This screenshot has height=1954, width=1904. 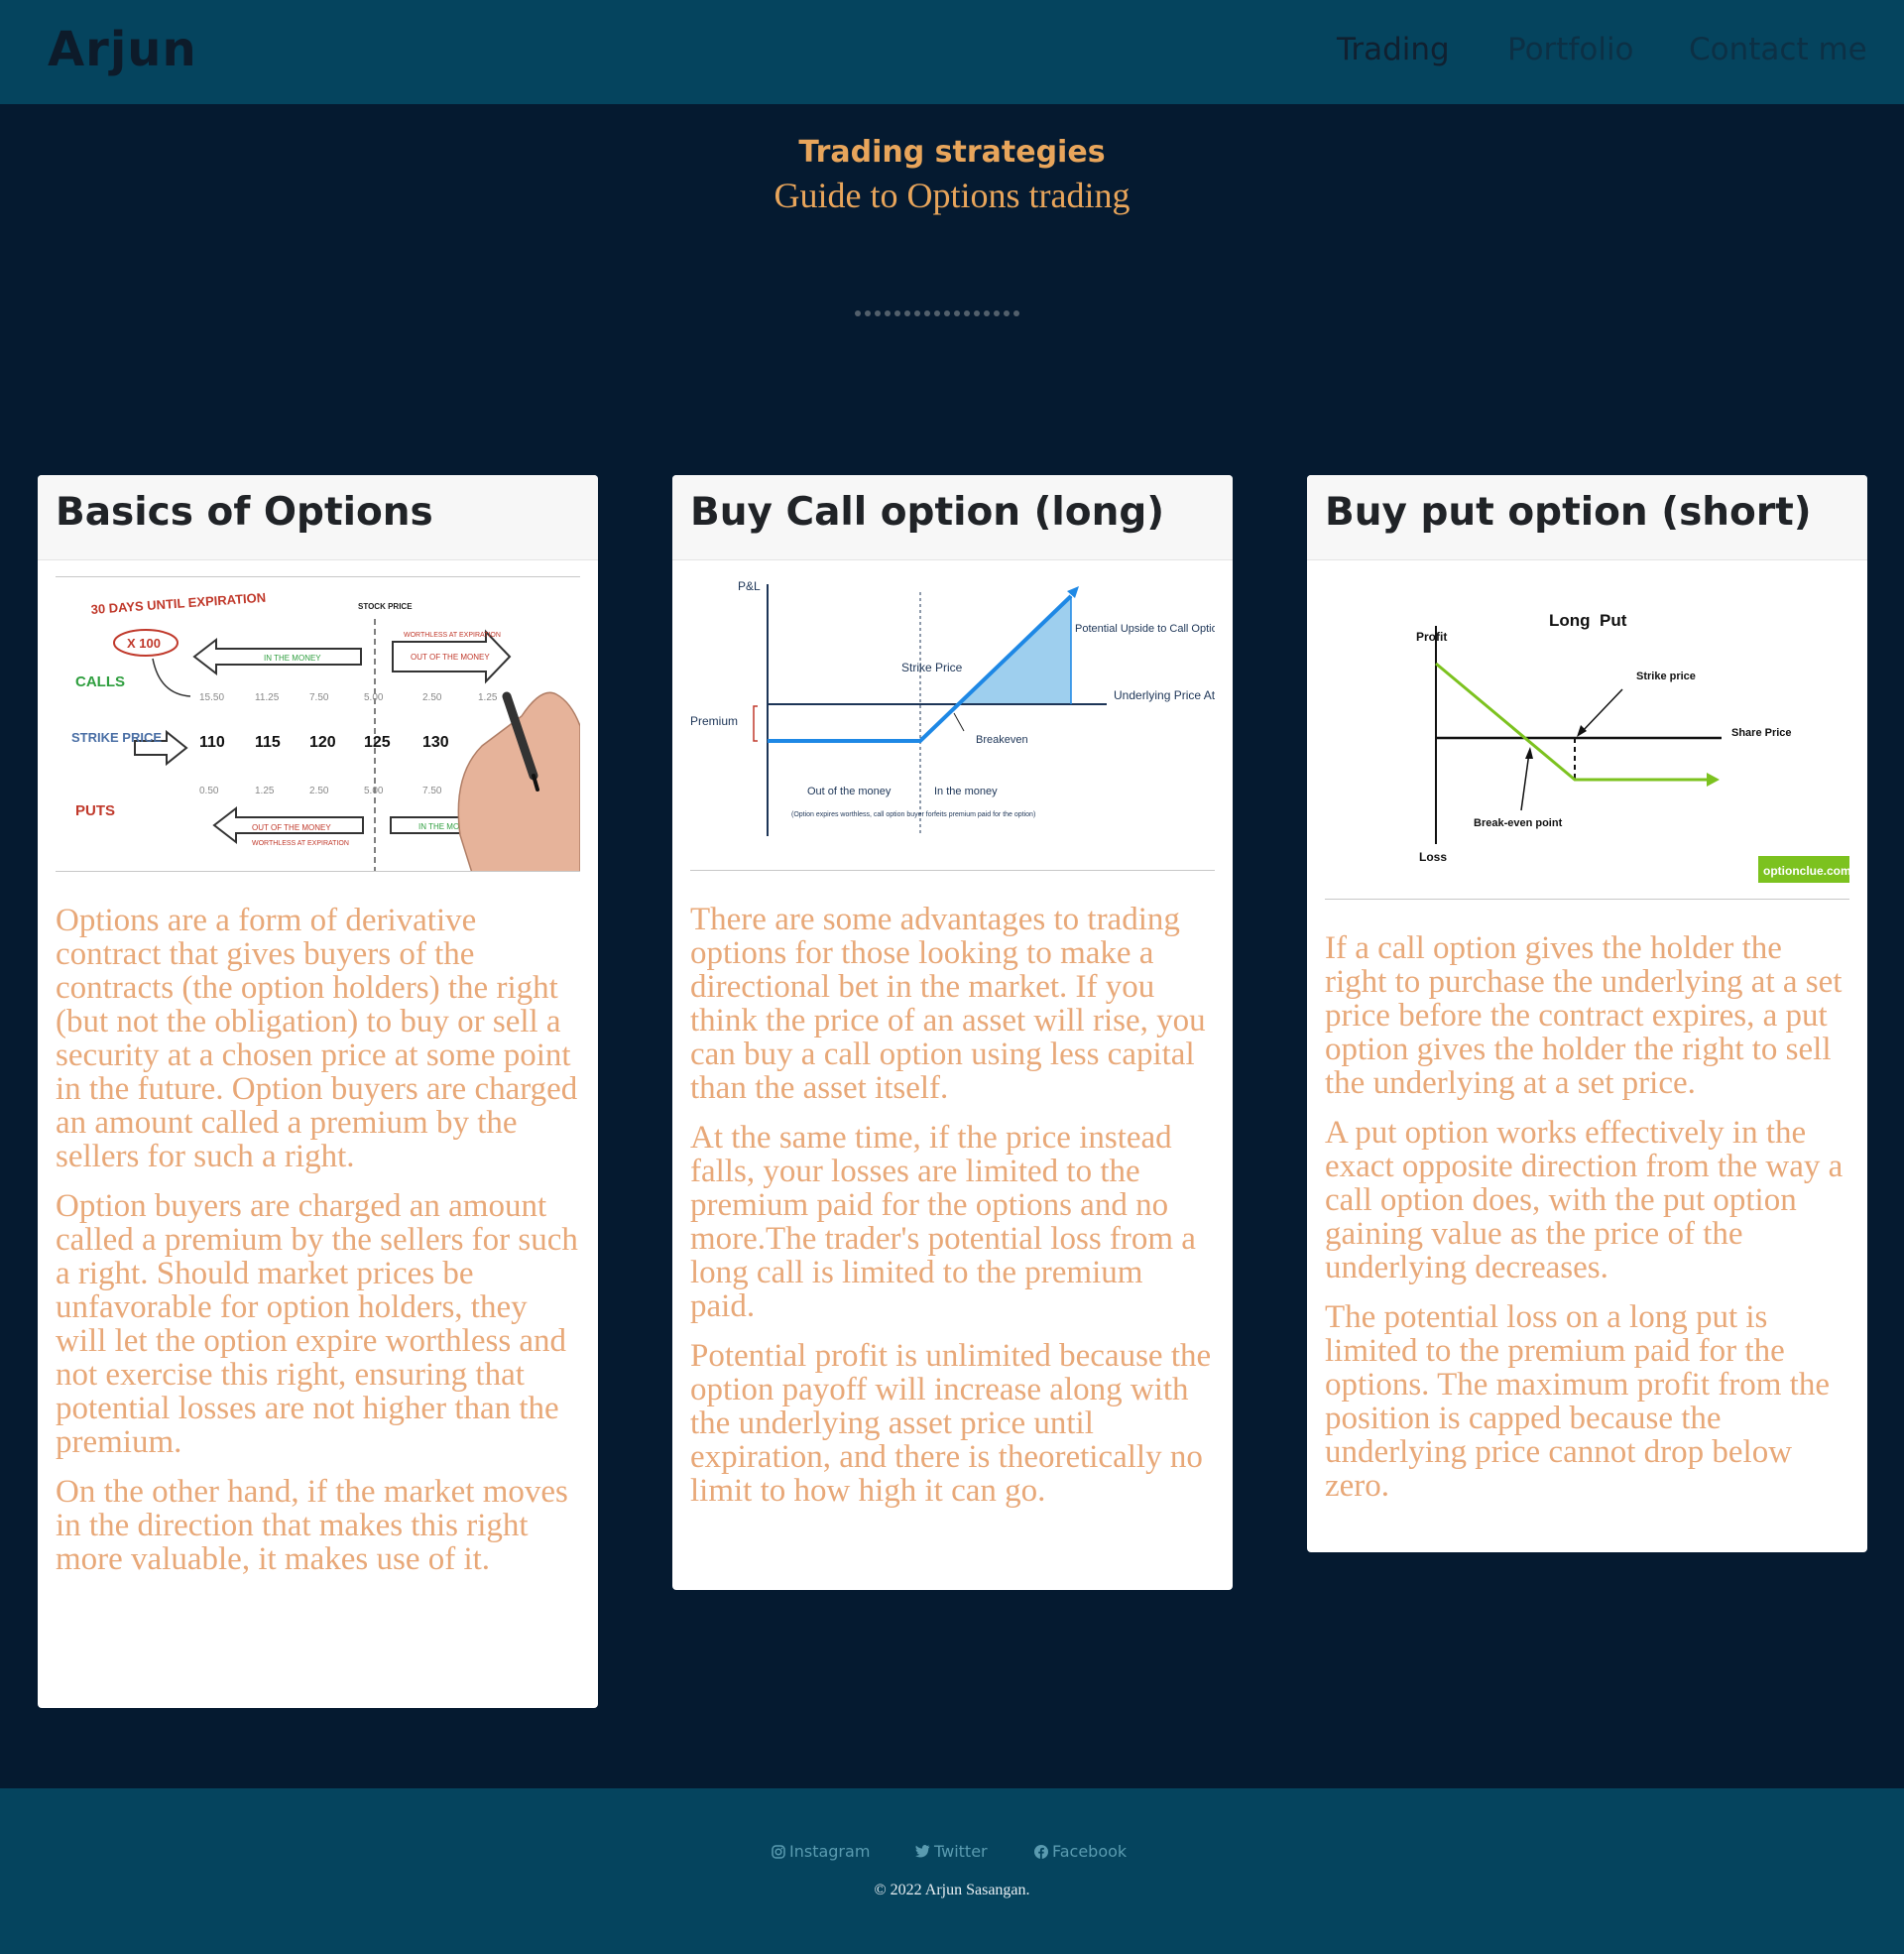 I want to click on card-header: Buy put option (short), so click(x=1587, y=517).